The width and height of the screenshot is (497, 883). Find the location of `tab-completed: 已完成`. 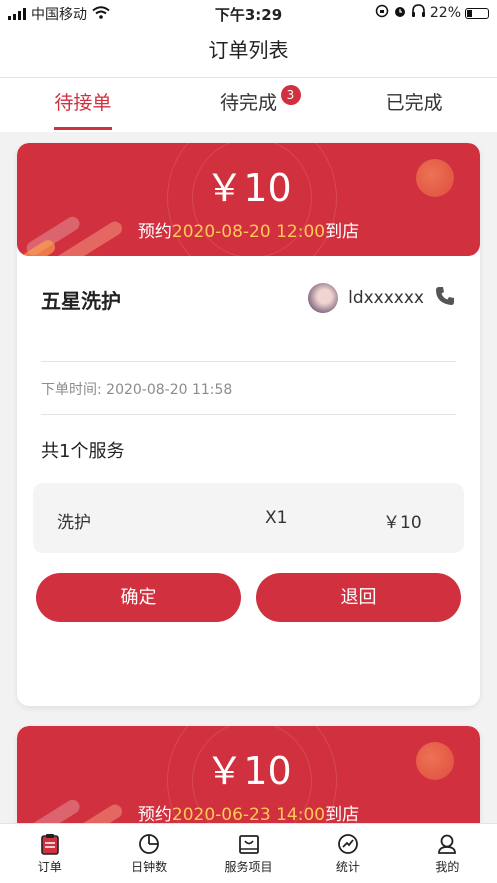

tab-completed: 已完成 is located at coordinates (414, 105).